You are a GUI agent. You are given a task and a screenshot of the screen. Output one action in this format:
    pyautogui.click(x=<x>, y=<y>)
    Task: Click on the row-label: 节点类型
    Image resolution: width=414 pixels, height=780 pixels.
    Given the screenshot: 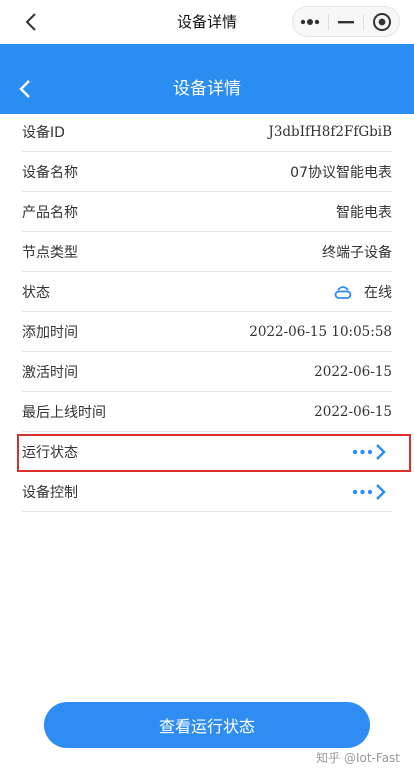 What is the action you would take?
    pyautogui.click(x=50, y=252)
    